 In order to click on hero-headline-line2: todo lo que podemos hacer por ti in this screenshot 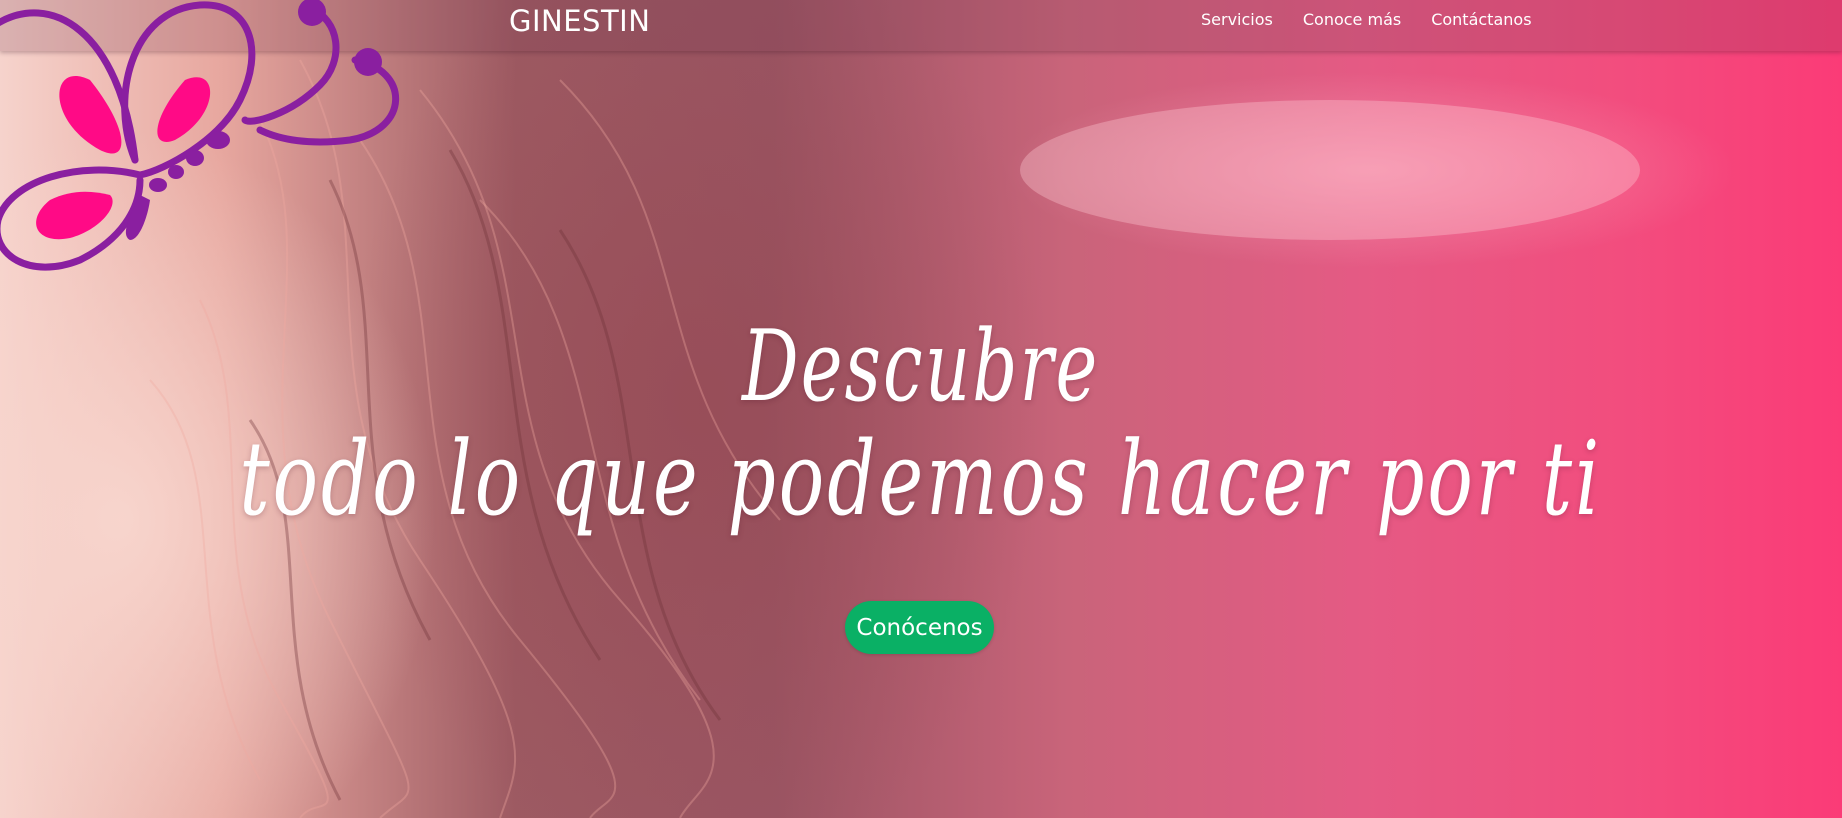, I will do `click(921, 479)`.